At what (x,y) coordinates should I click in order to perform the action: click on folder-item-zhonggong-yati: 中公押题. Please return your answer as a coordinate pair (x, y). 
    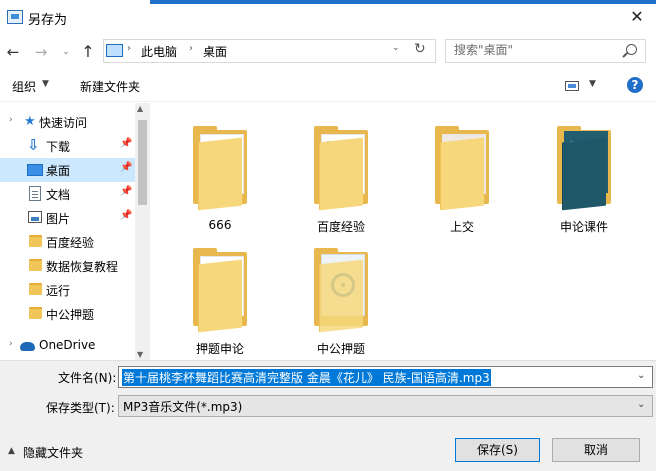
    Looking at the image, I should click on (341, 302).